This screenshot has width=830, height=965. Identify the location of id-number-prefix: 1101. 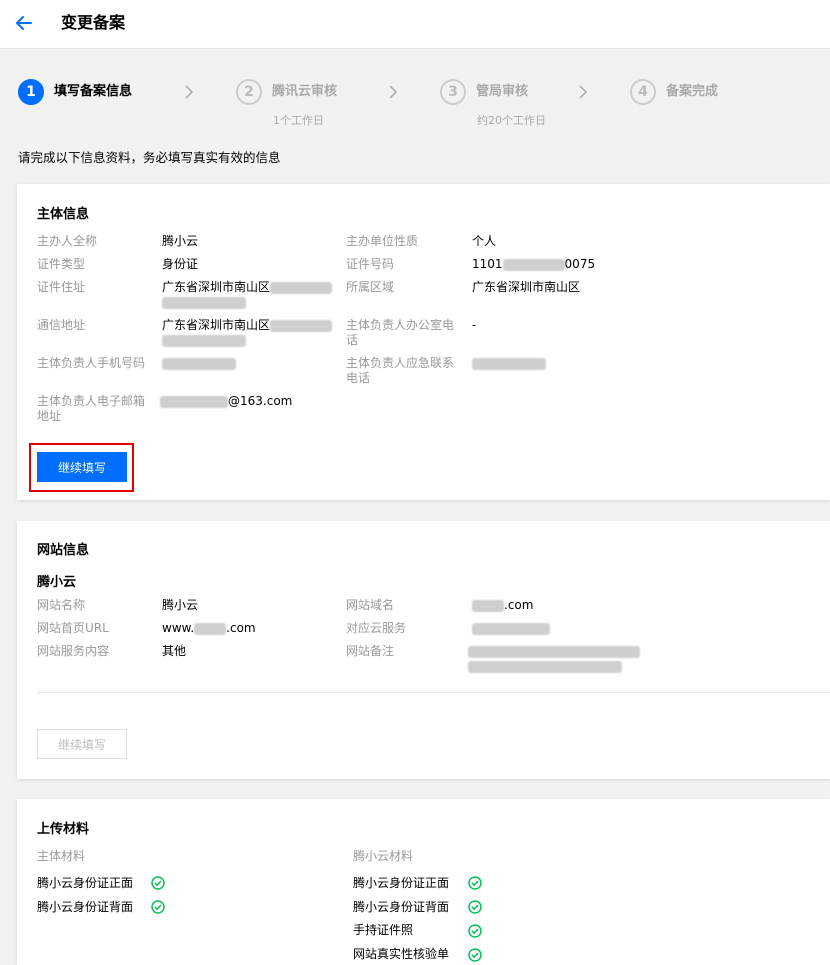
(487, 264).